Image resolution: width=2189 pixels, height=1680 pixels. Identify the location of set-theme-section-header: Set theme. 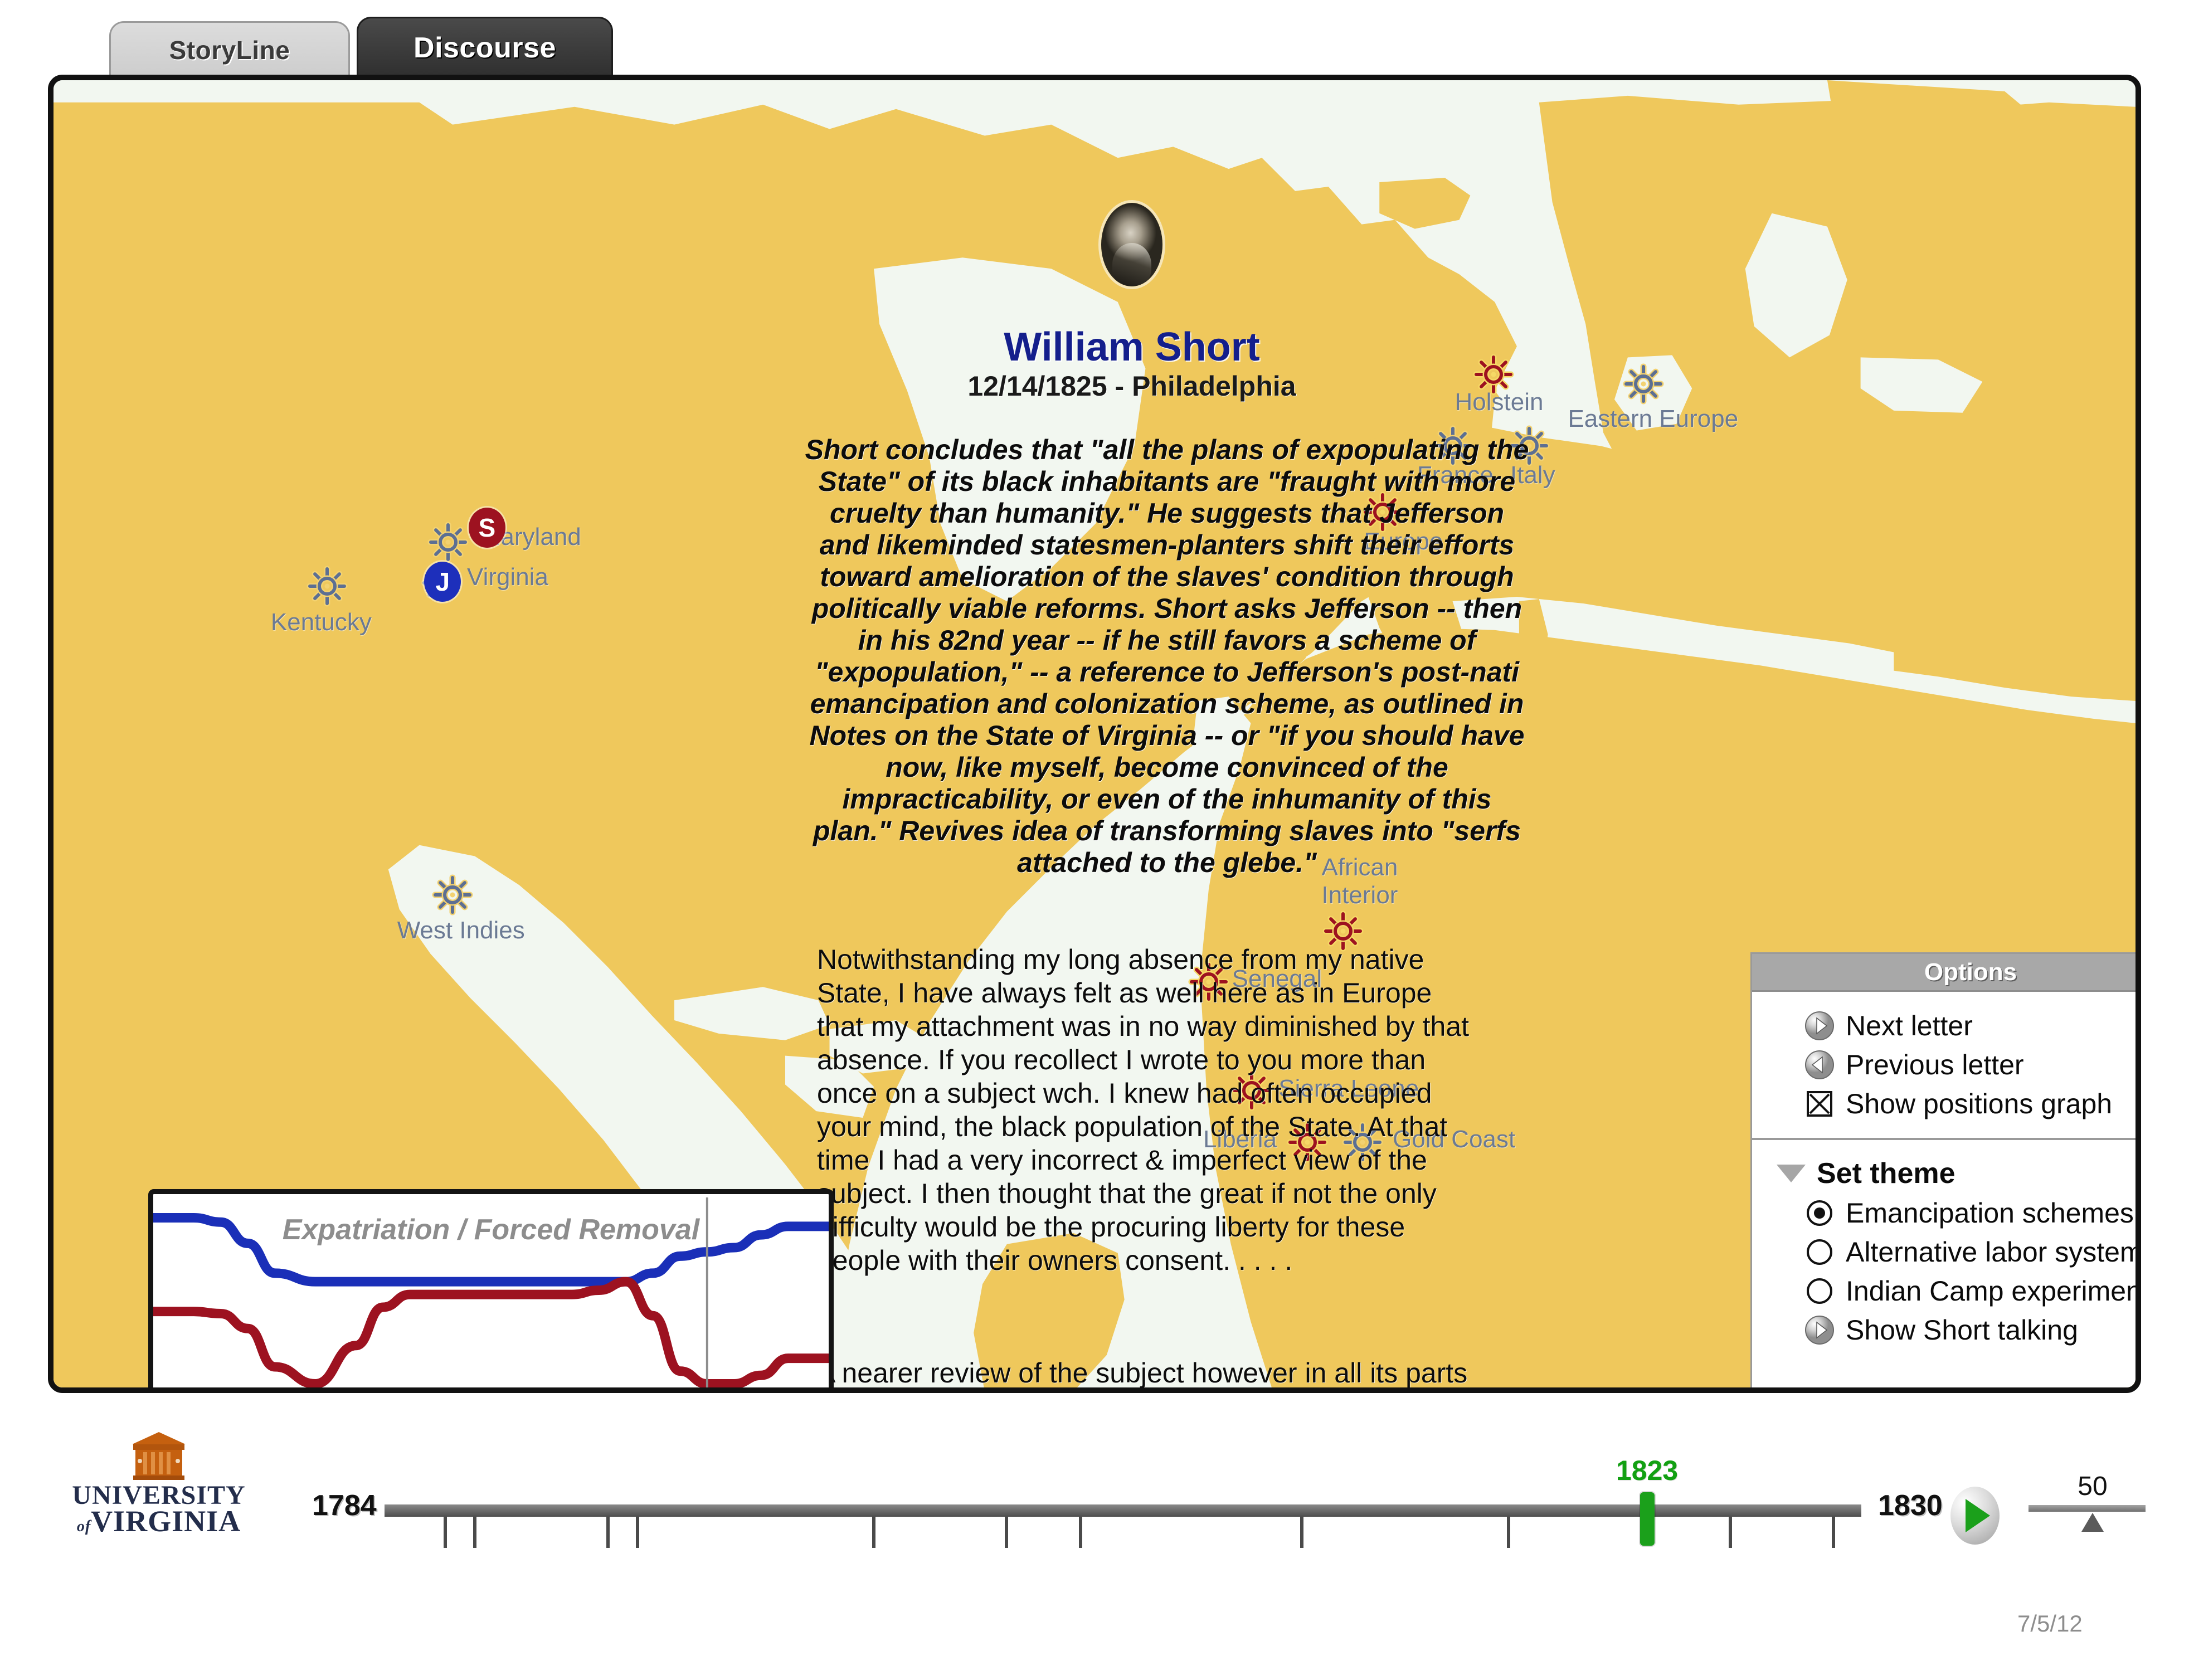
(1944, 1174).